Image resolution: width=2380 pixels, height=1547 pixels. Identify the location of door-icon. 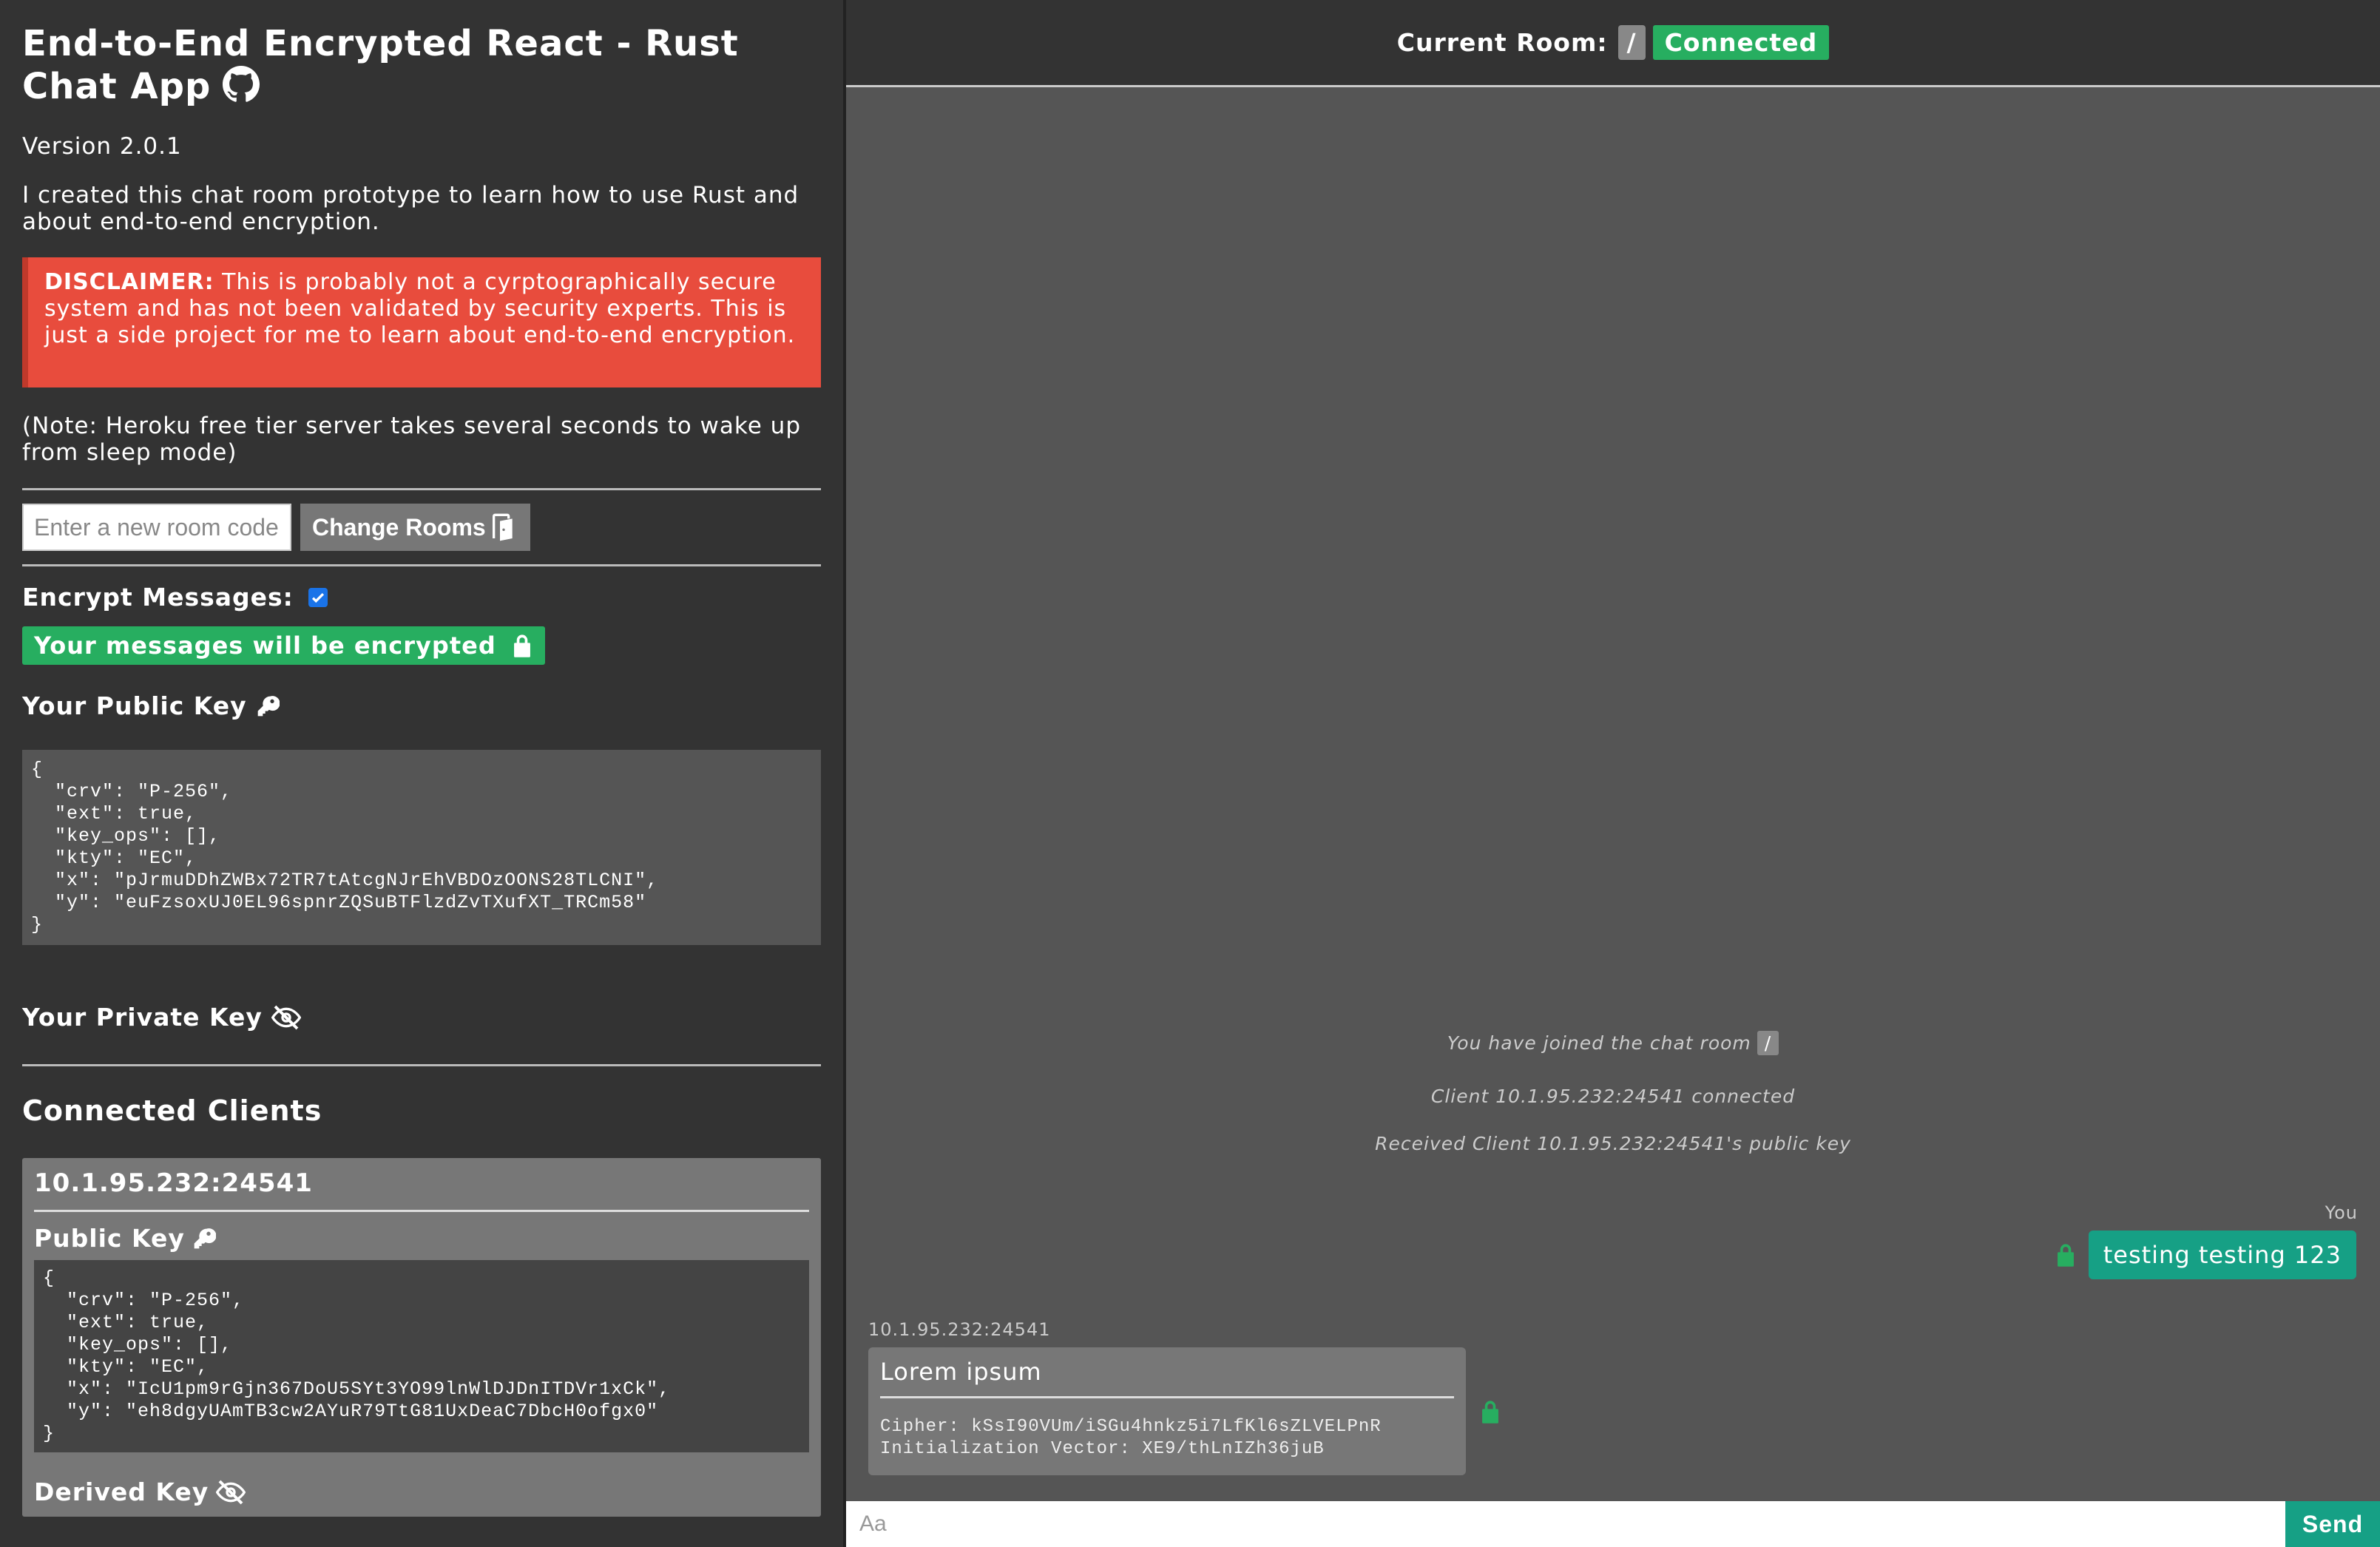
(503, 527).